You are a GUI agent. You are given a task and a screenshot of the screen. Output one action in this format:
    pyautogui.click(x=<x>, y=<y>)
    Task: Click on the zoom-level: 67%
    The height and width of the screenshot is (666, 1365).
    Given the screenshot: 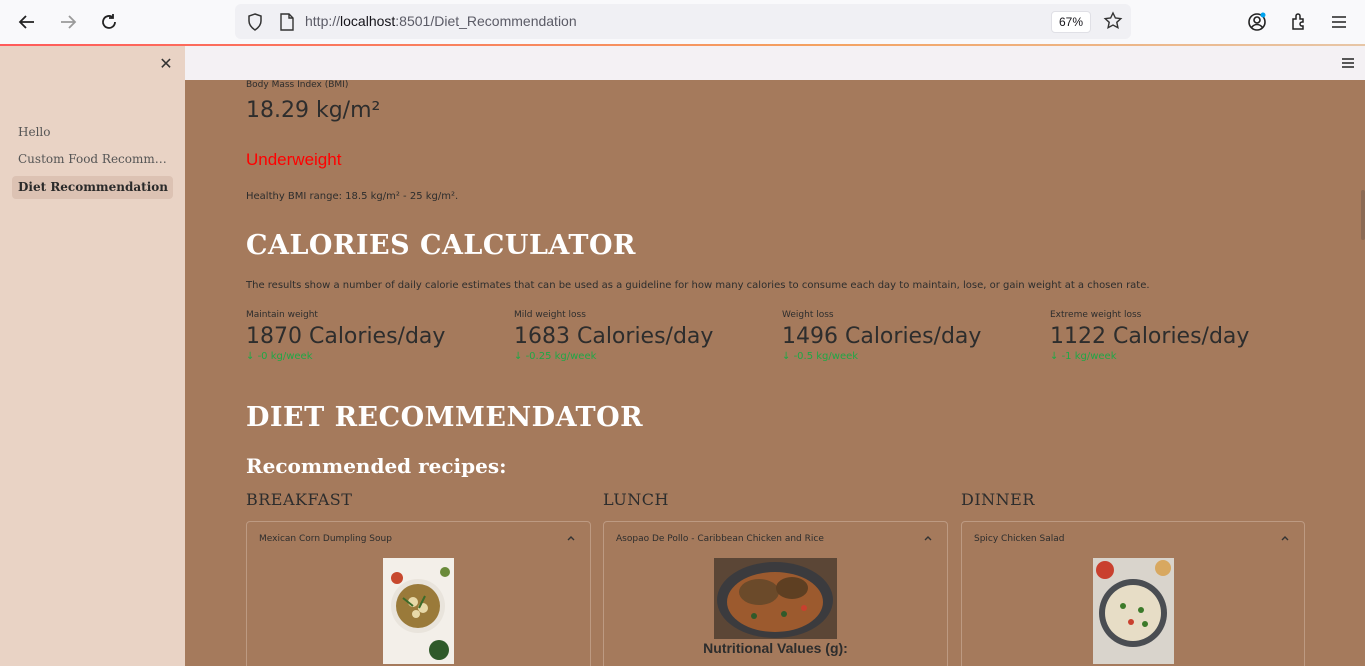 What is the action you would take?
    pyautogui.click(x=1070, y=22)
    